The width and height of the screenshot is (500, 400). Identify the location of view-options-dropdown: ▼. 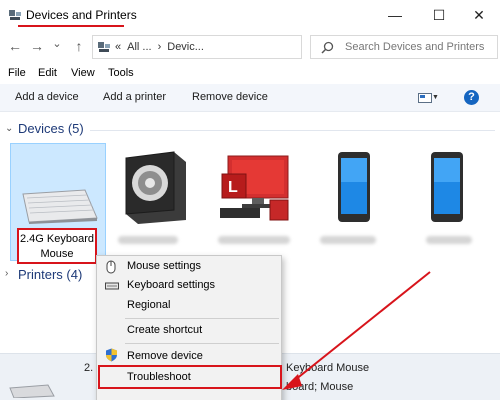
(435, 97).